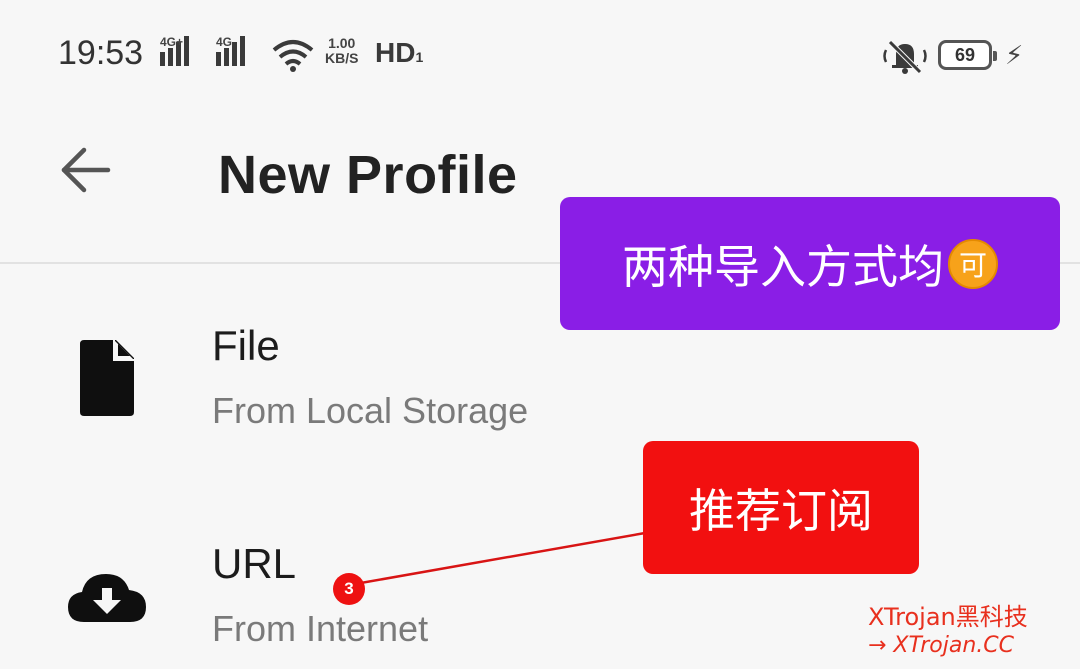  What do you see at coordinates (783, 266) in the screenshot?
I see `annotation-text: 两种导入方式均` at bounding box center [783, 266].